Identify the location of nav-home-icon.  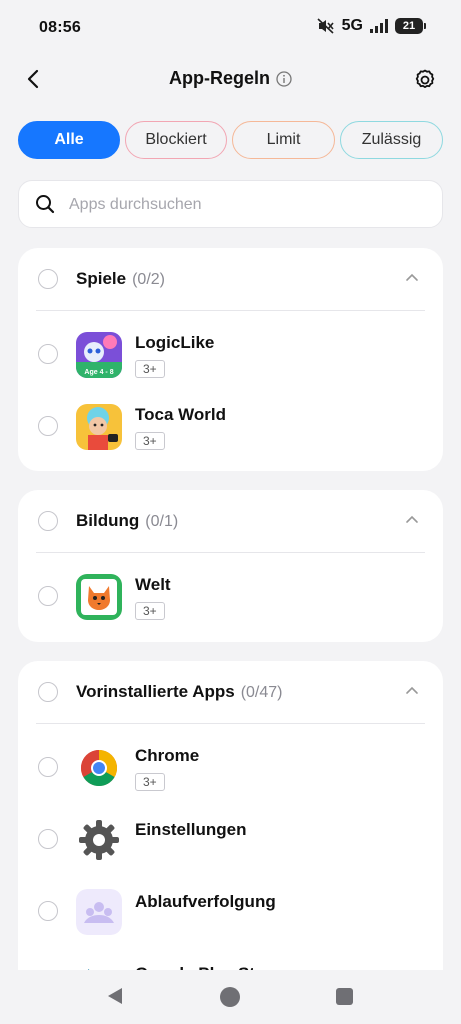
(230, 997).